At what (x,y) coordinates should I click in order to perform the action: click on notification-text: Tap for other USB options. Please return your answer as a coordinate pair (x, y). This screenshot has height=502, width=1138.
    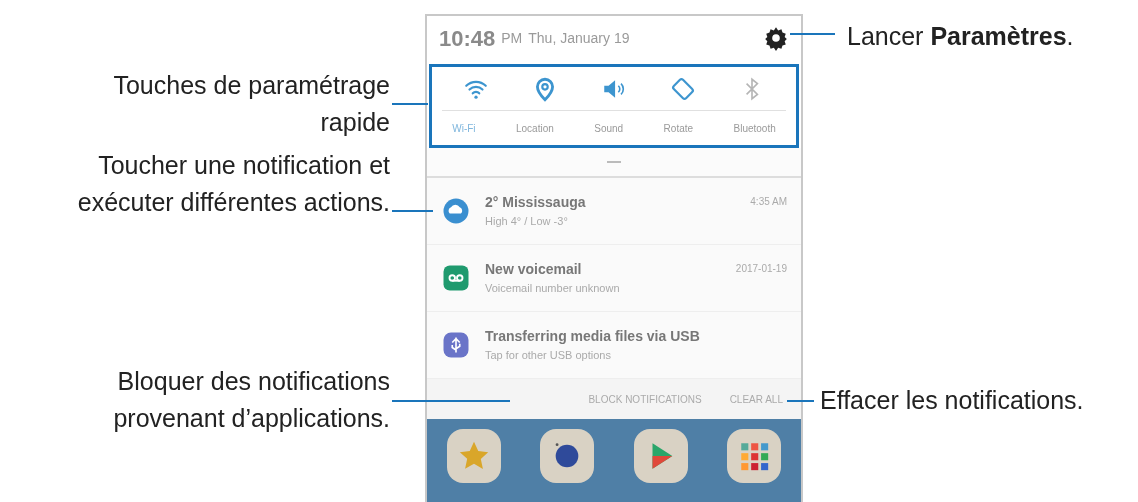
    Looking at the image, I should click on (548, 356).